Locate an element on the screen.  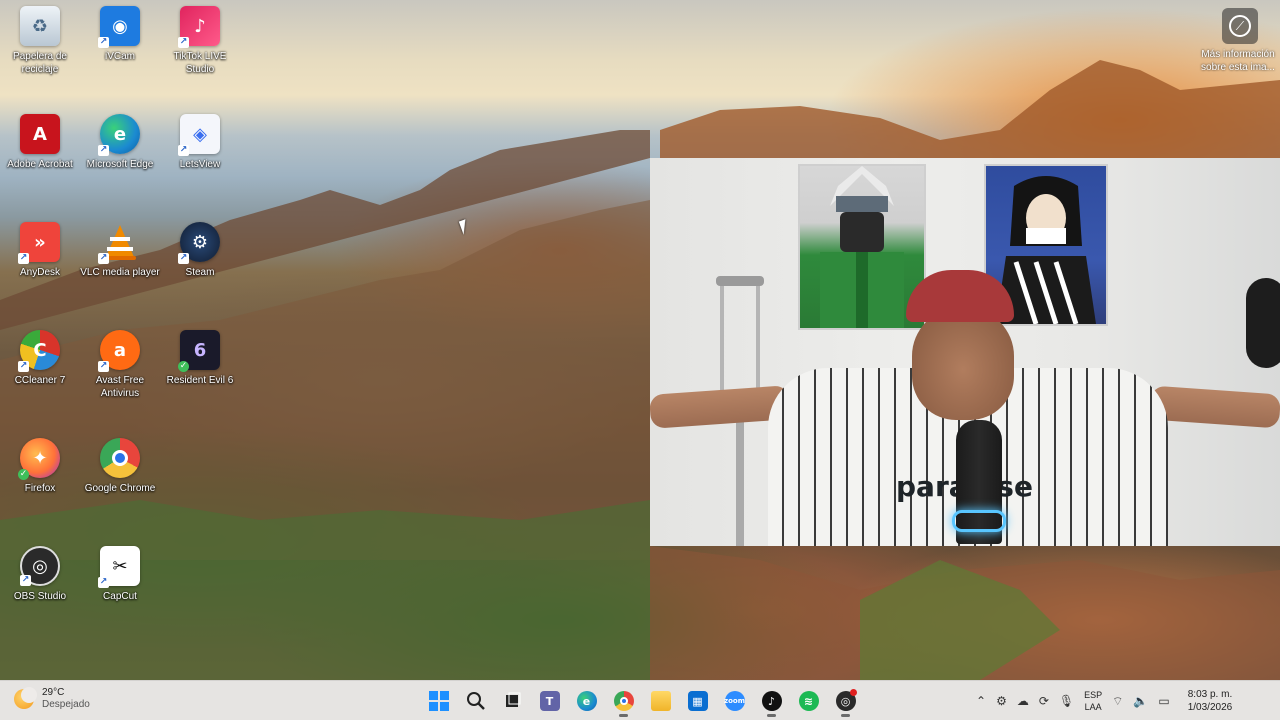
desktop-icon-label: TikTok LIVE Studio is located at coordinates (200, 63).